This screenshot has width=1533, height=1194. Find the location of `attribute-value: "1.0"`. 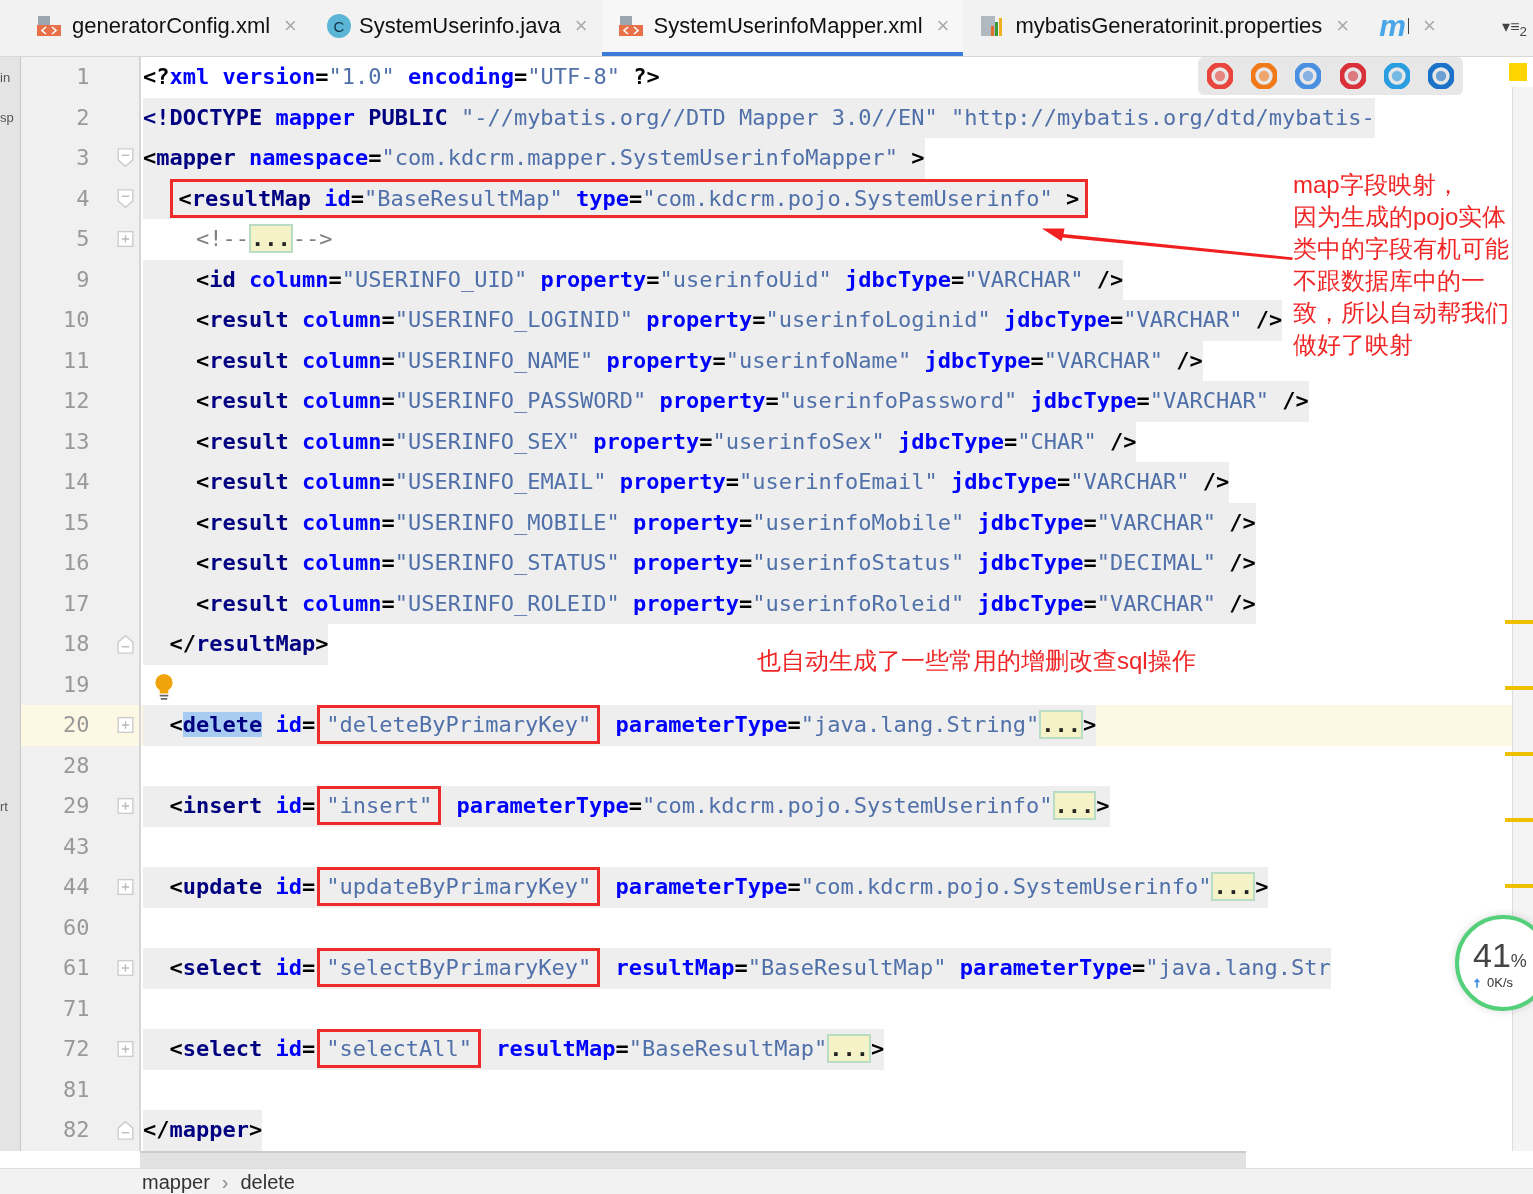

attribute-value: "1.0" is located at coordinates (361, 76).